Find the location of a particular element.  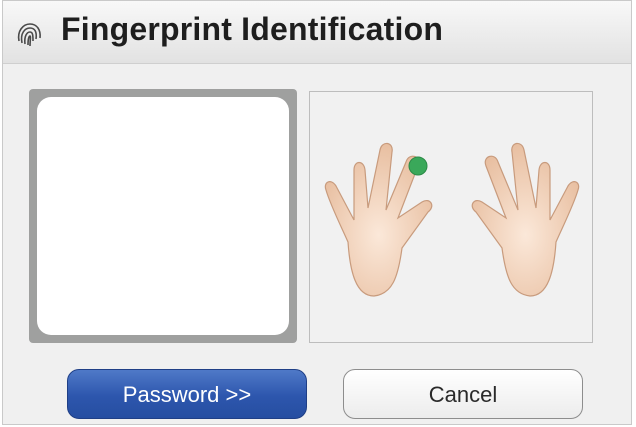

cancel-button: Cancel is located at coordinates (463, 394).